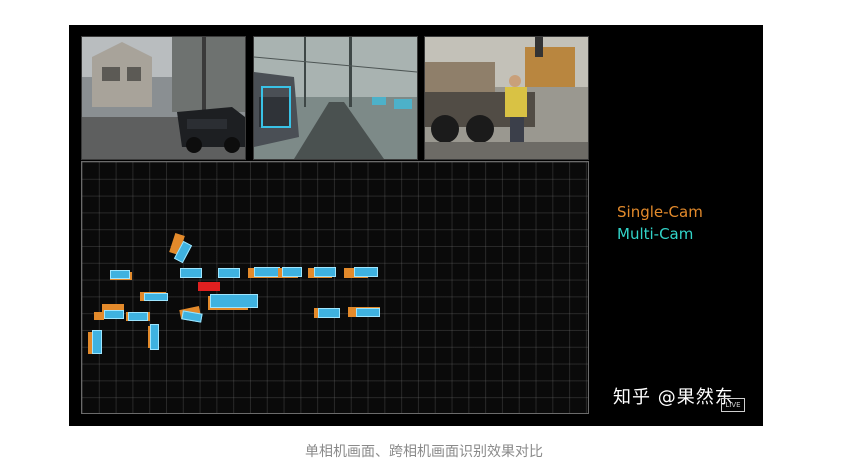 The width and height of the screenshot is (848, 471). What do you see at coordinates (209, 286) in the screenshot?
I see `ego-vehicle-box` at bounding box center [209, 286].